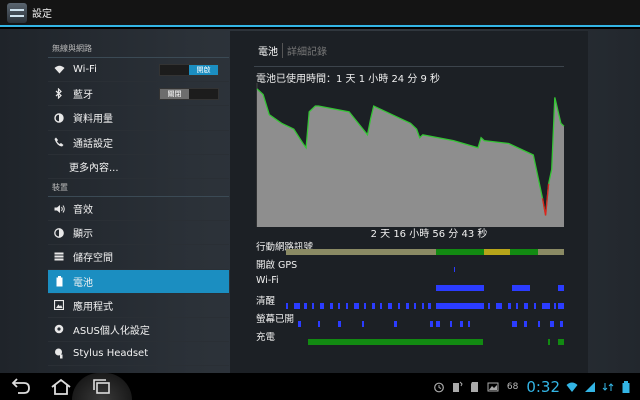 The width and height of the screenshot is (640, 400). Describe the element at coordinates (174, 94) in the screenshot. I see `toggle-knob: 關閉` at that location.